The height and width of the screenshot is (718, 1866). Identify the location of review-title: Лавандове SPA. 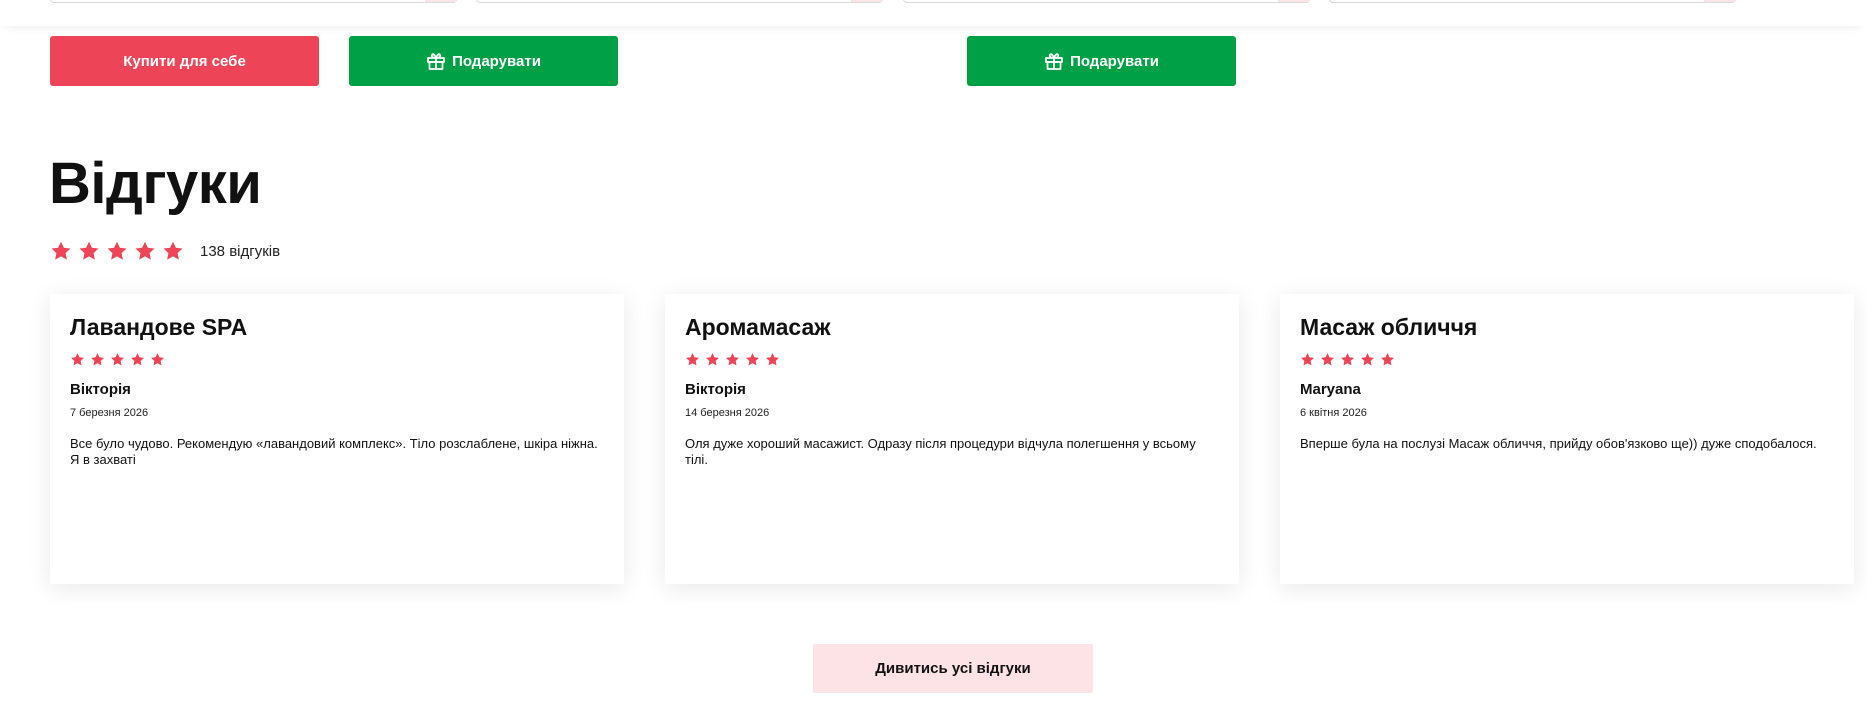
(159, 327).